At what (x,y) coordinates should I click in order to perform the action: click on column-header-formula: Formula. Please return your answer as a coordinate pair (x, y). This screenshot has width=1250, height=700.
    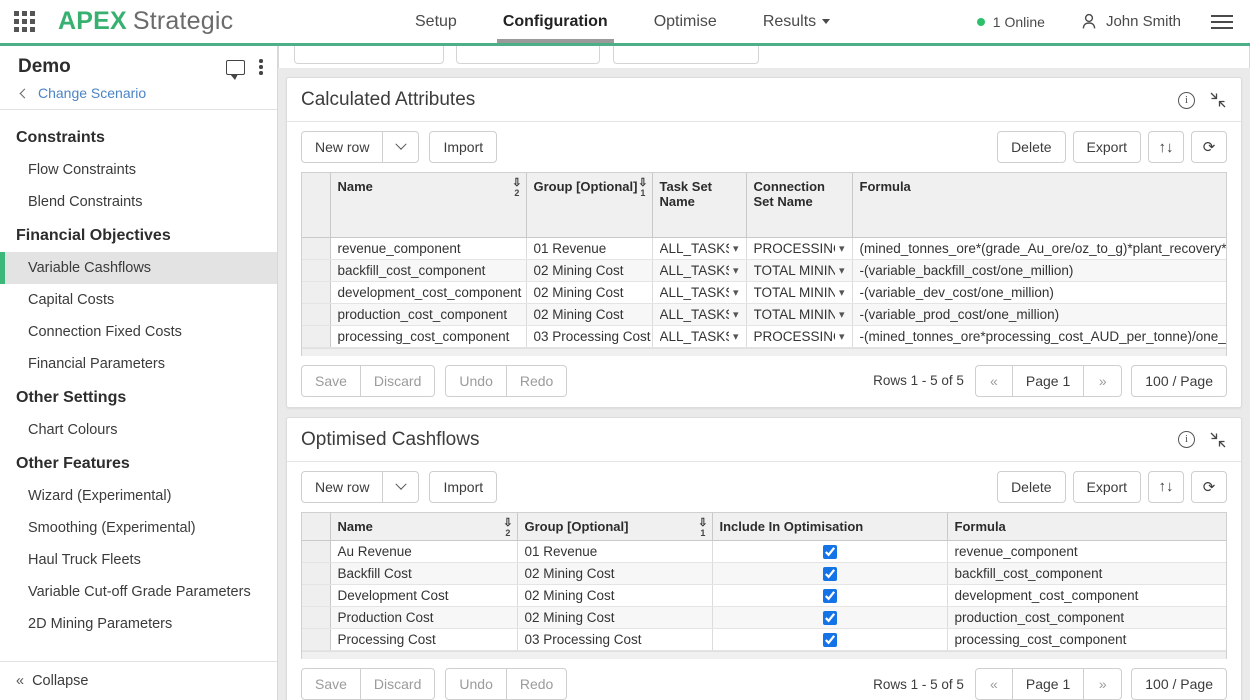
    Looking at the image, I should click on (1039, 205).